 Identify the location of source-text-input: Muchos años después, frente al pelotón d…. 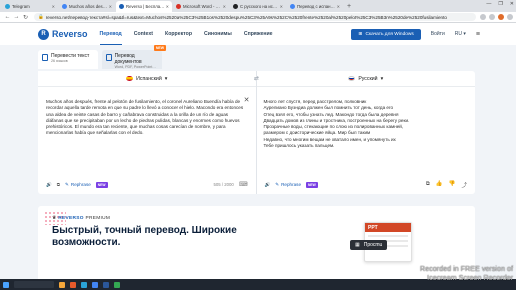
(146, 118).